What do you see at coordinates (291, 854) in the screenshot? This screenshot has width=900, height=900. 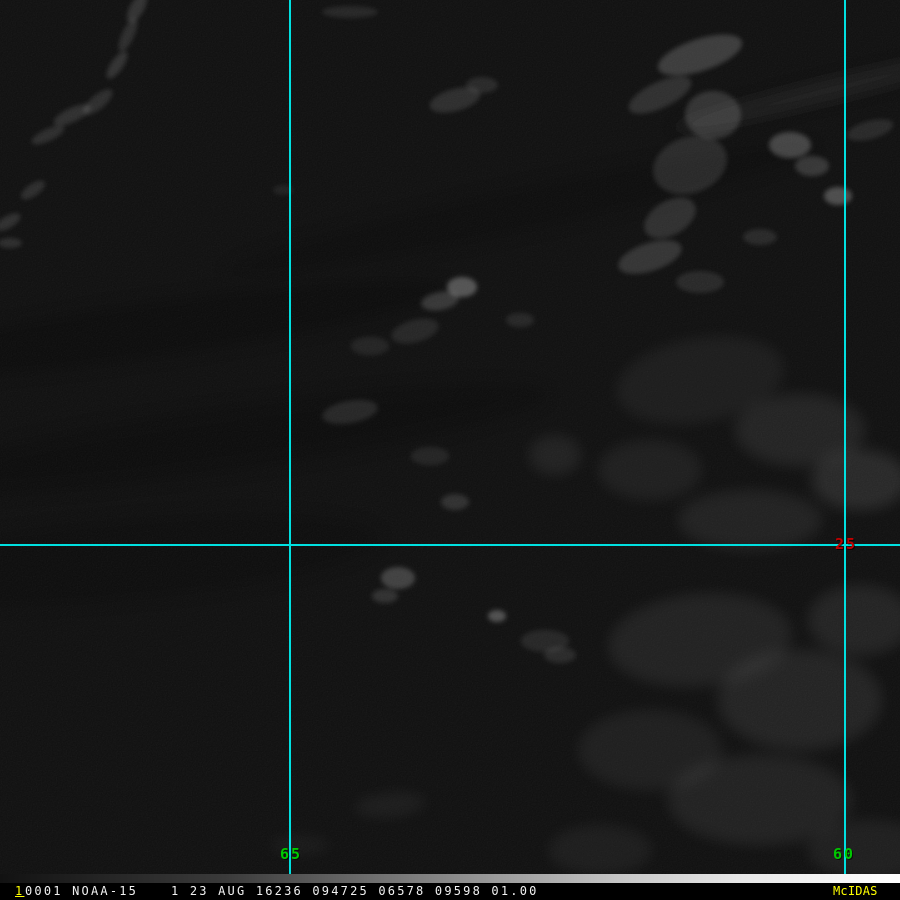 I see `longitude-label-65: 65` at bounding box center [291, 854].